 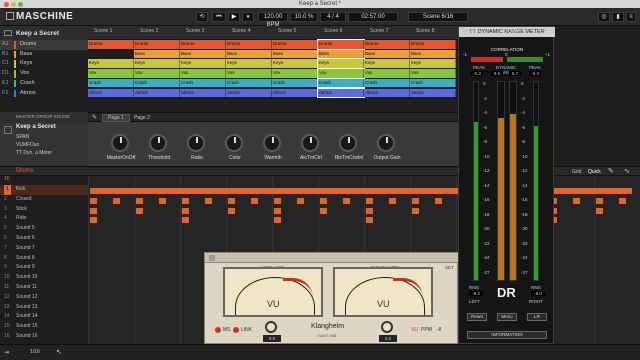 What do you see at coordinates (142, 118) in the screenshot?
I see `page-2-tab: Page 2` at bounding box center [142, 118].